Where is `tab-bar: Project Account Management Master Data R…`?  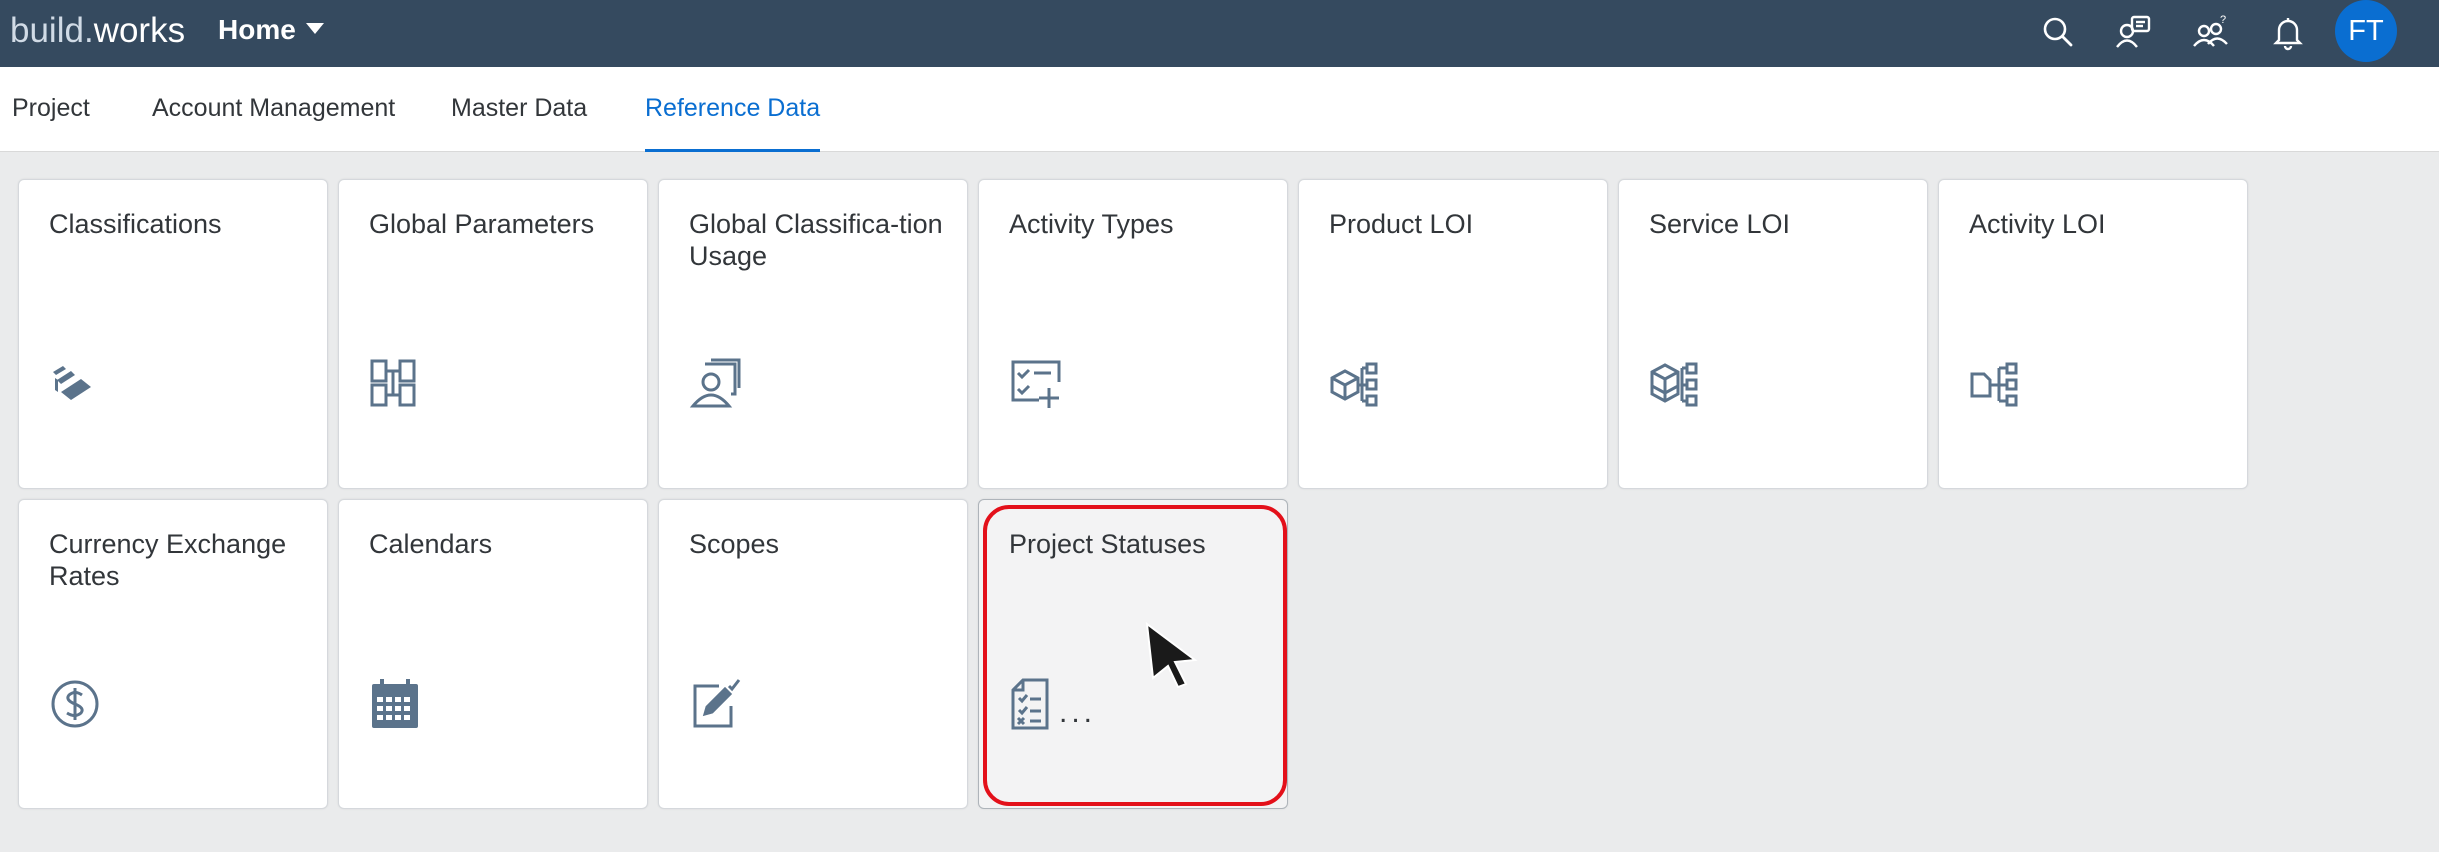 tab-bar: Project Account Management Master Data R… is located at coordinates (1219, 109).